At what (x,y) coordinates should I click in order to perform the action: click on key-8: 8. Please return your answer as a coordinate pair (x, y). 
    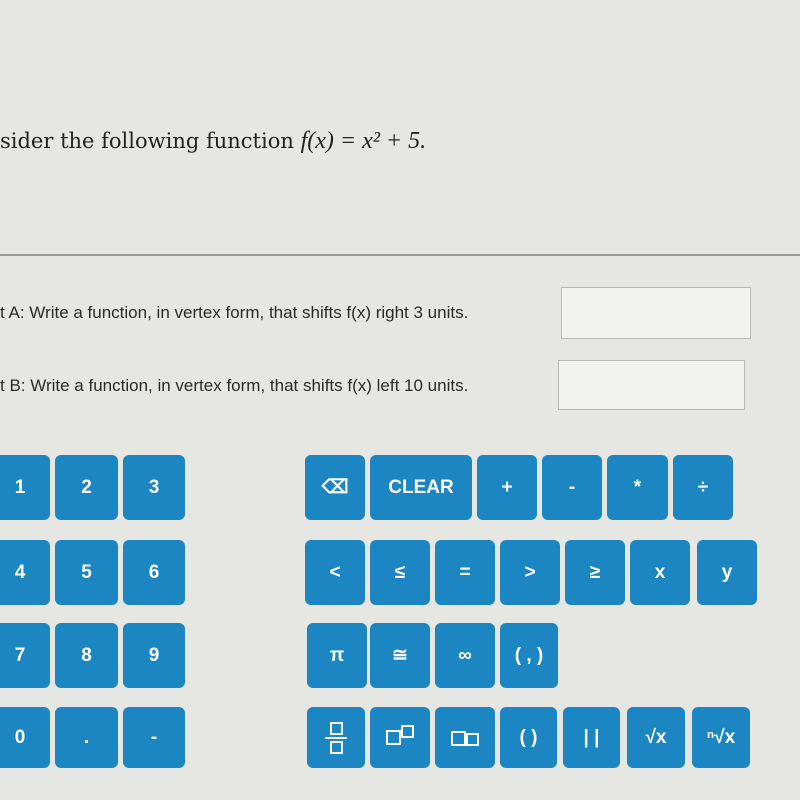
    Looking at the image, I should click on (86, 655).